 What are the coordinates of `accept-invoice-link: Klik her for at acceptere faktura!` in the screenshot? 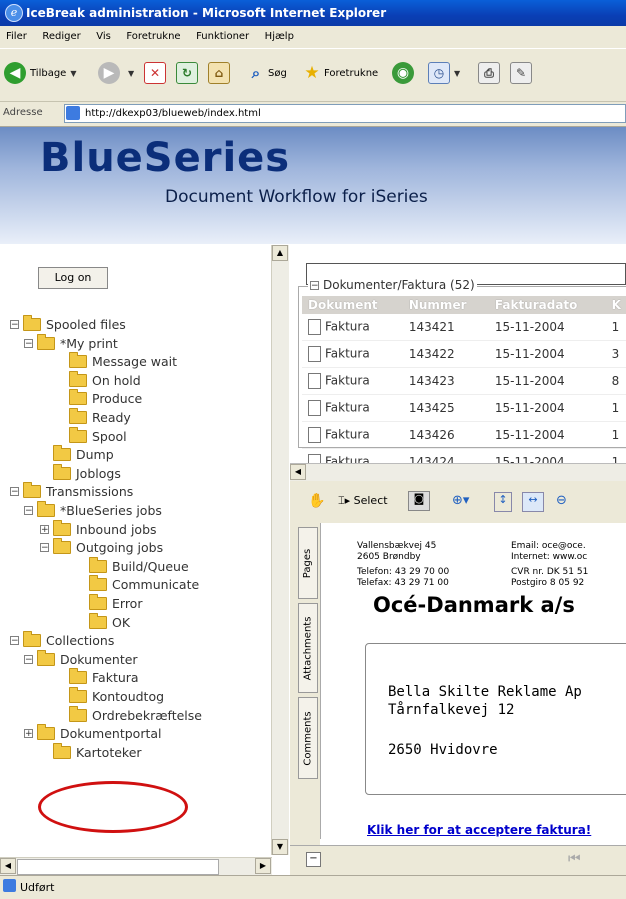 It's located at (479, 830).